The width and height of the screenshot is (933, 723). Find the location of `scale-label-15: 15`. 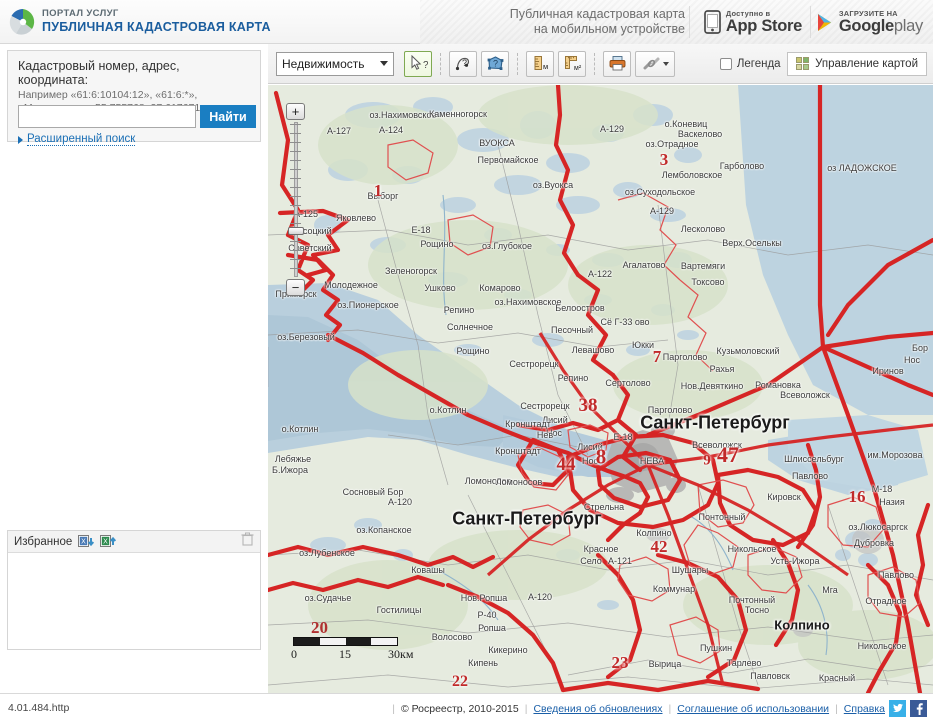

scale-label-15: 15 is located at coordinates (345, 654).